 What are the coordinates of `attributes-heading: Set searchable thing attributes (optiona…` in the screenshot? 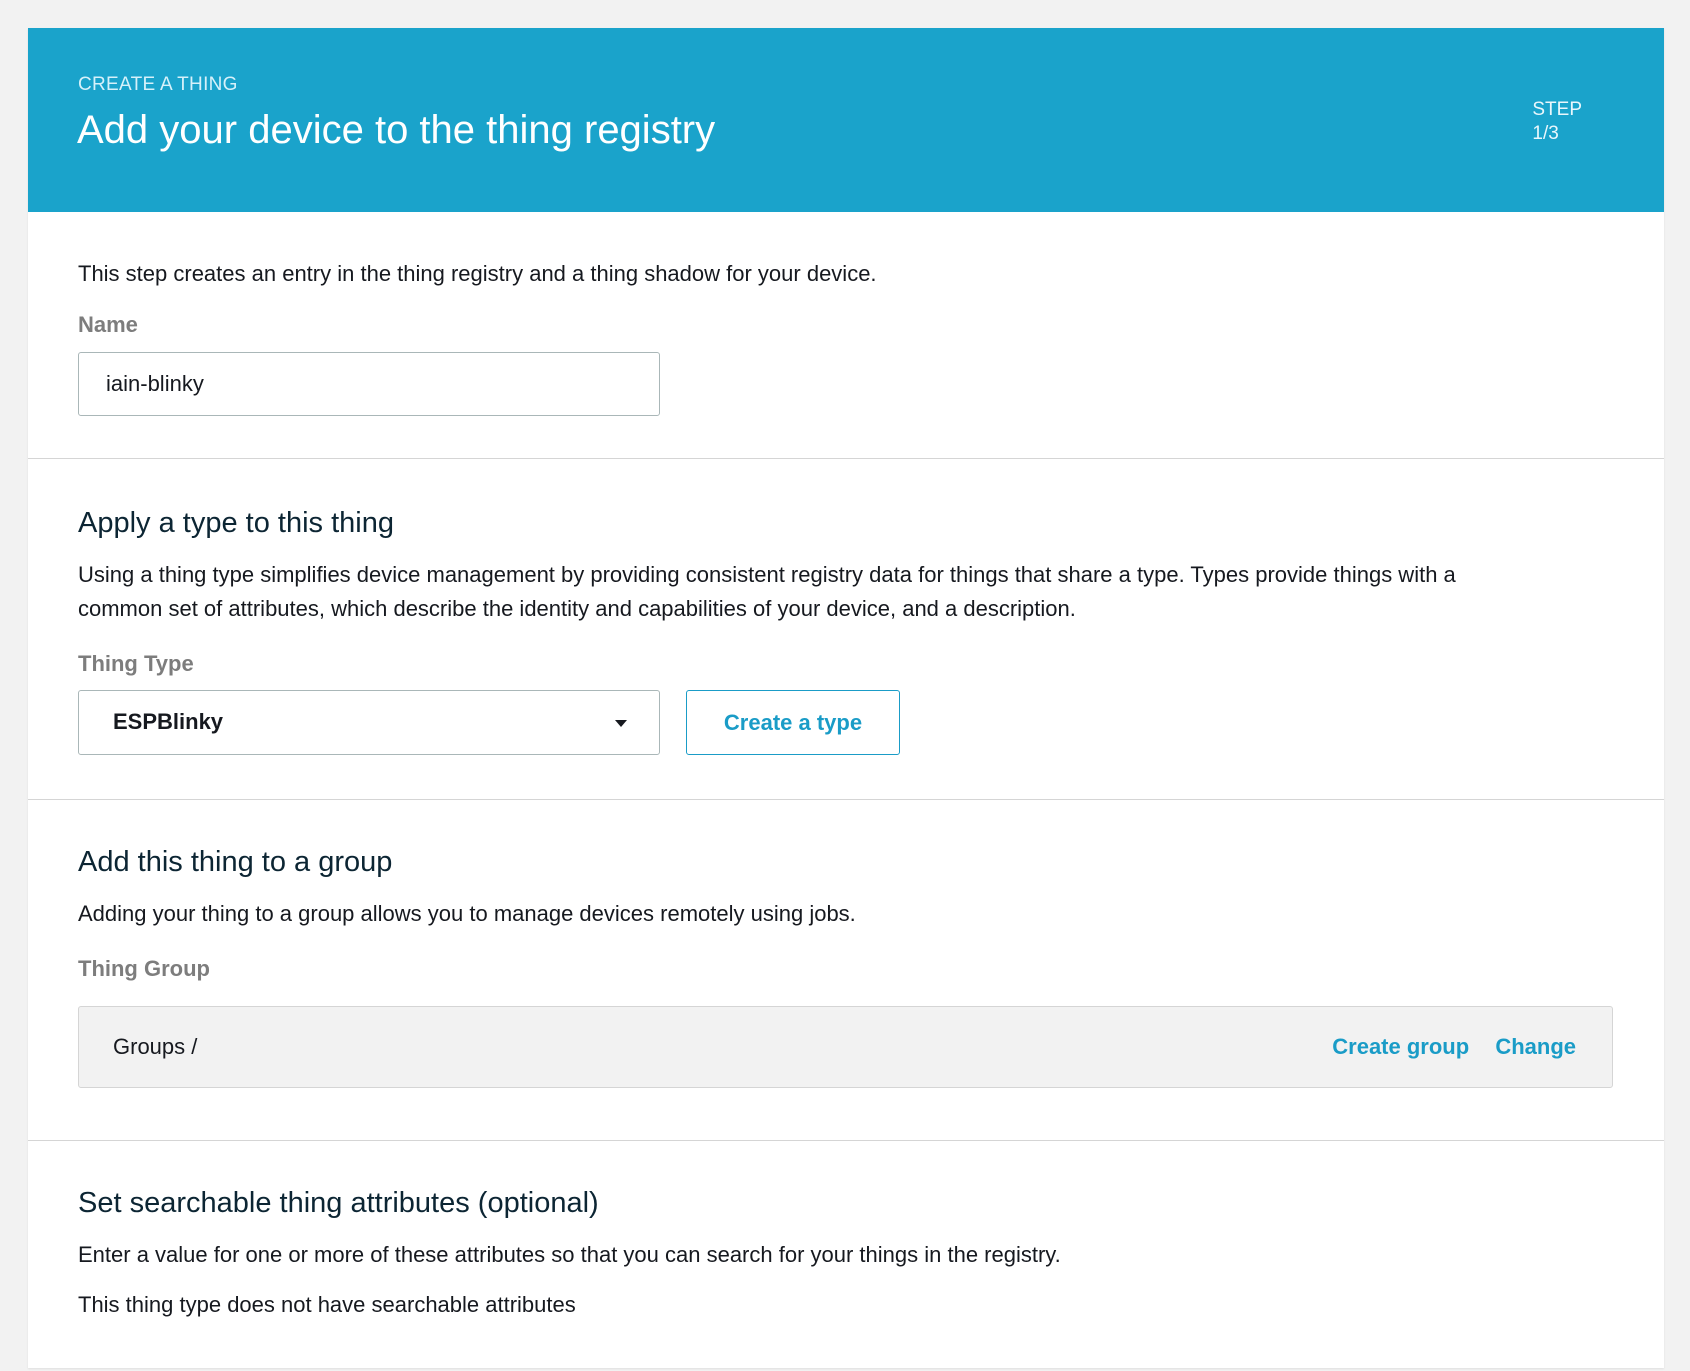 It's located at (338, 1203).